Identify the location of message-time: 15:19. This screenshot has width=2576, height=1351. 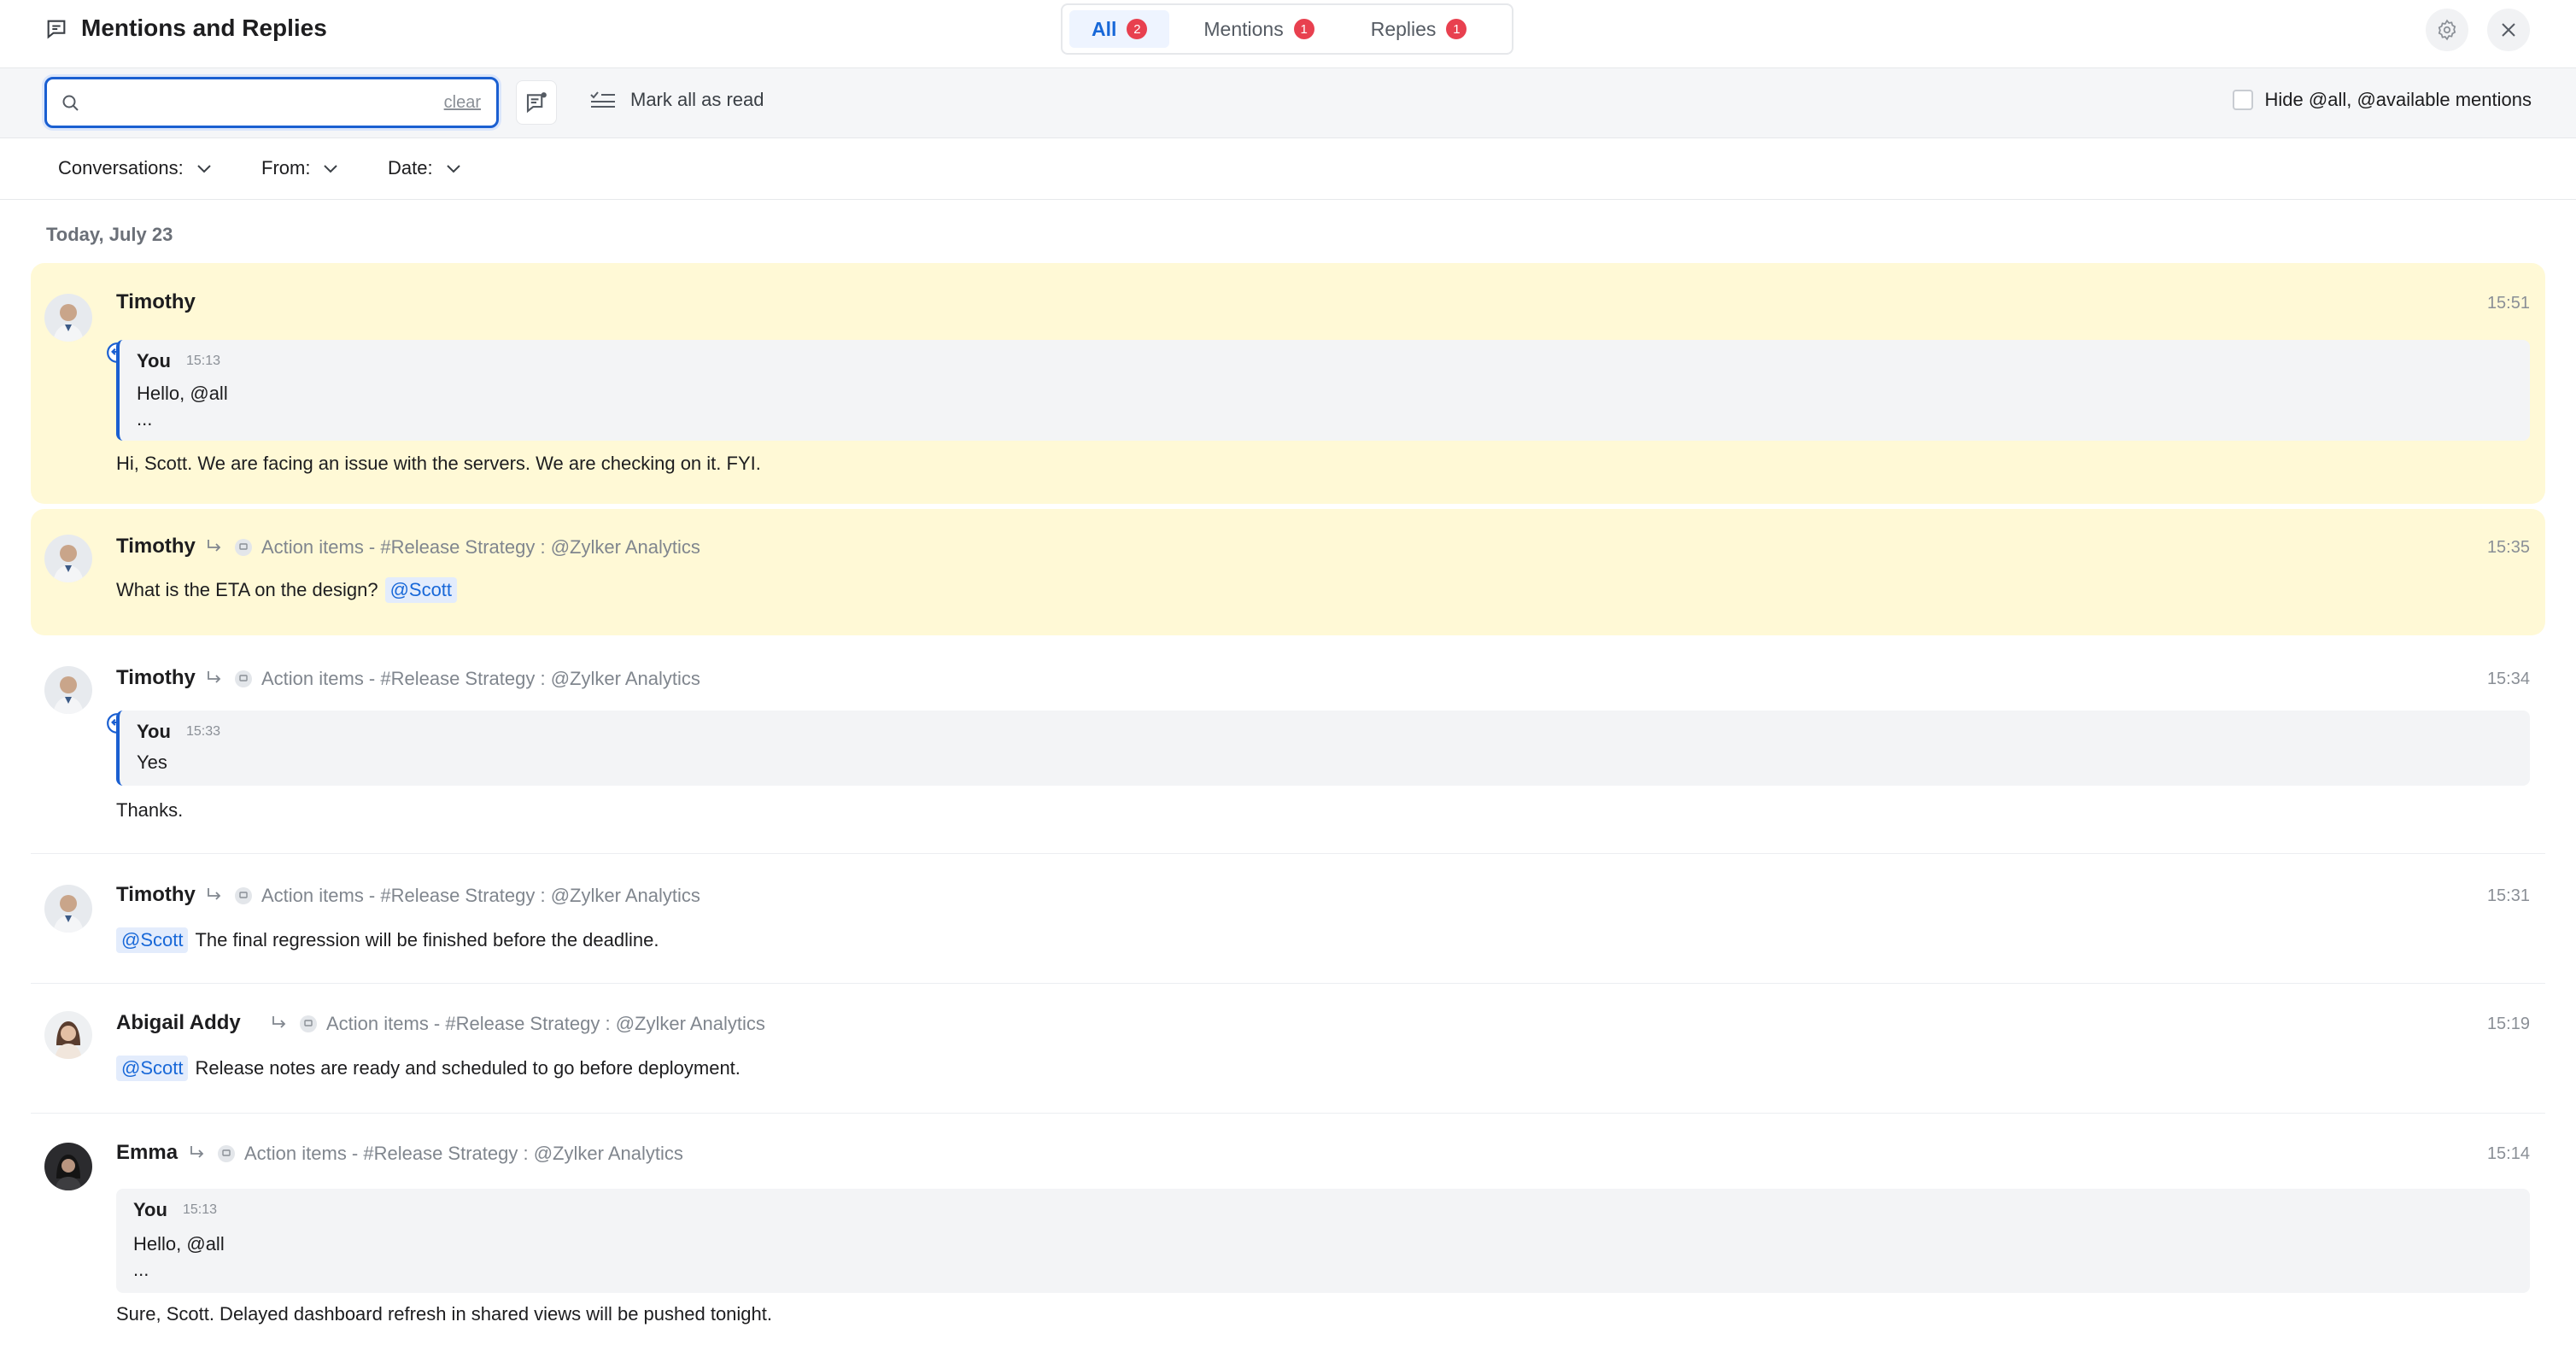
(2508, 1024).